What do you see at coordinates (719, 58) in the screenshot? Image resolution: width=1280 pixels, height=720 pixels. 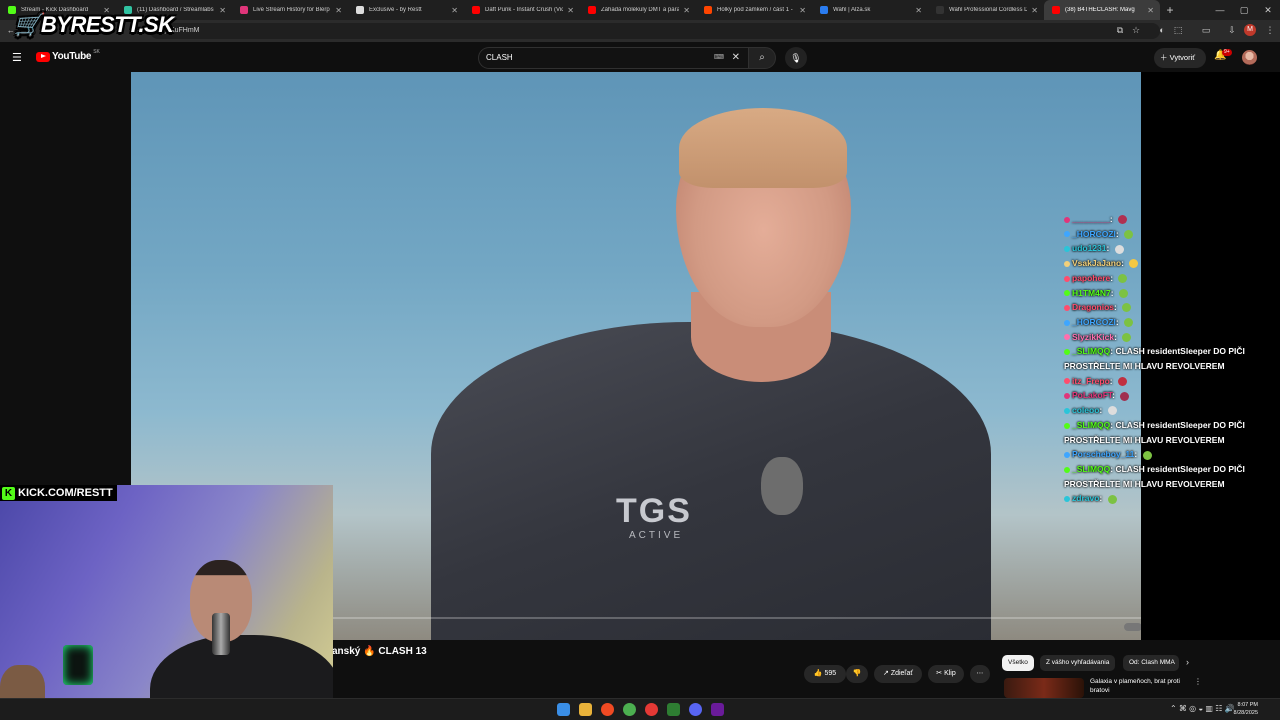 I see `keyboard-icon: ⌨` at bounding box center [719, 58].